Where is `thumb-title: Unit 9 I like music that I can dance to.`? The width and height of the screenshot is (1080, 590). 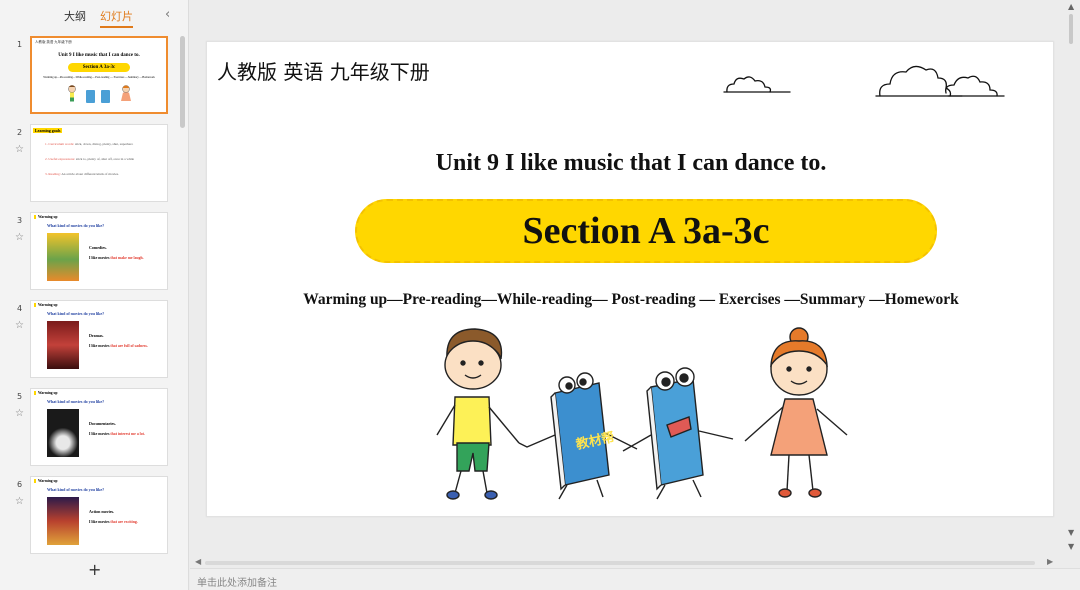
thumb-title: Unit 9 I like music that I can dance to. is located at coordinates (99, 55).